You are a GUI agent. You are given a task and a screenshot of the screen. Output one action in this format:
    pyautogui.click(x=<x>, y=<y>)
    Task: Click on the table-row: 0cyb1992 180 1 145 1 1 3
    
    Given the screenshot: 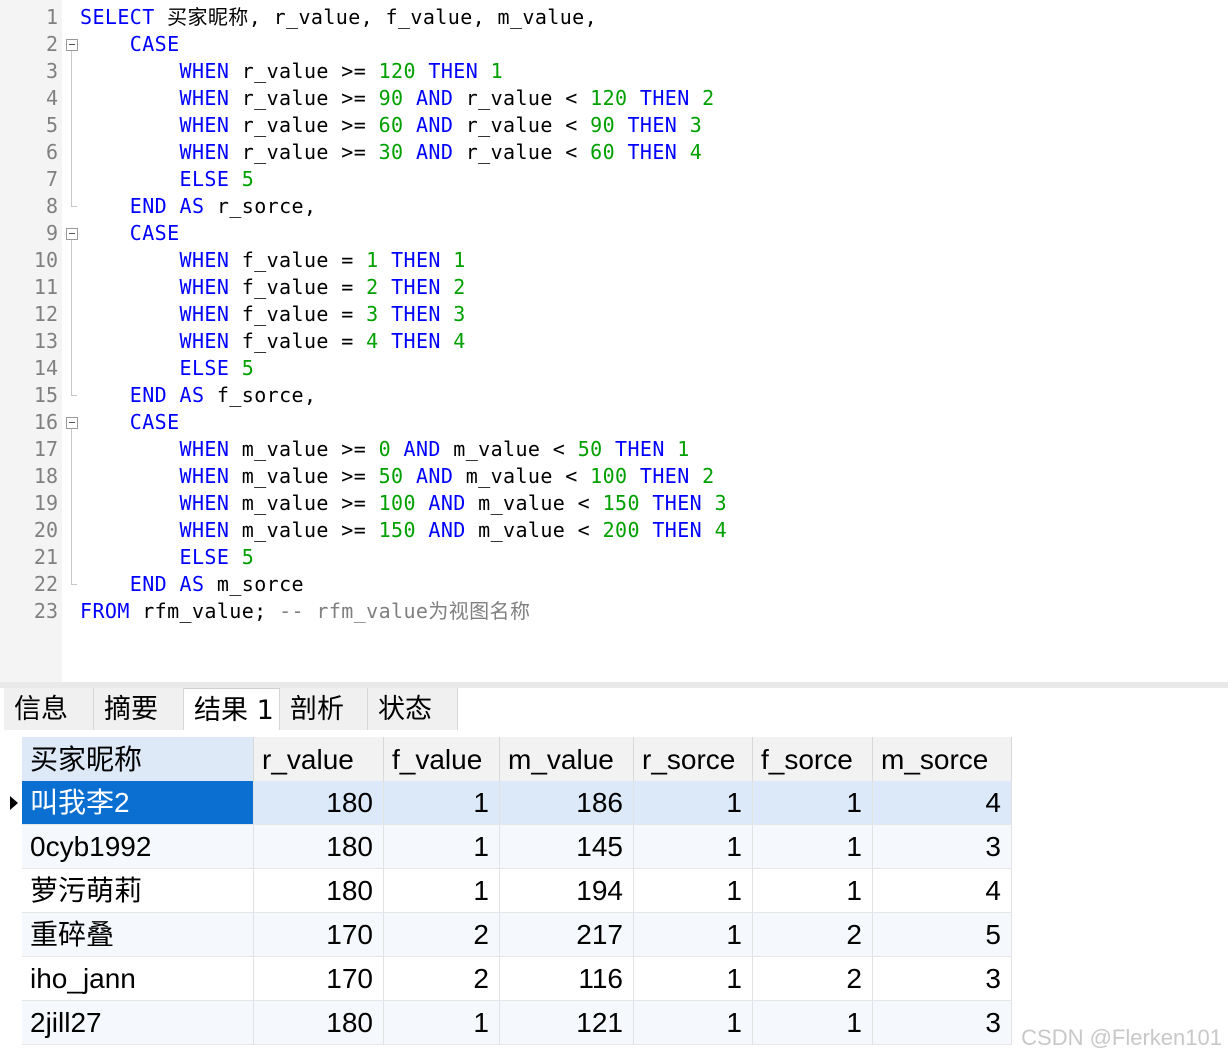 What is the action you would take?
    pyautogui.click(x=506, y=847)
    